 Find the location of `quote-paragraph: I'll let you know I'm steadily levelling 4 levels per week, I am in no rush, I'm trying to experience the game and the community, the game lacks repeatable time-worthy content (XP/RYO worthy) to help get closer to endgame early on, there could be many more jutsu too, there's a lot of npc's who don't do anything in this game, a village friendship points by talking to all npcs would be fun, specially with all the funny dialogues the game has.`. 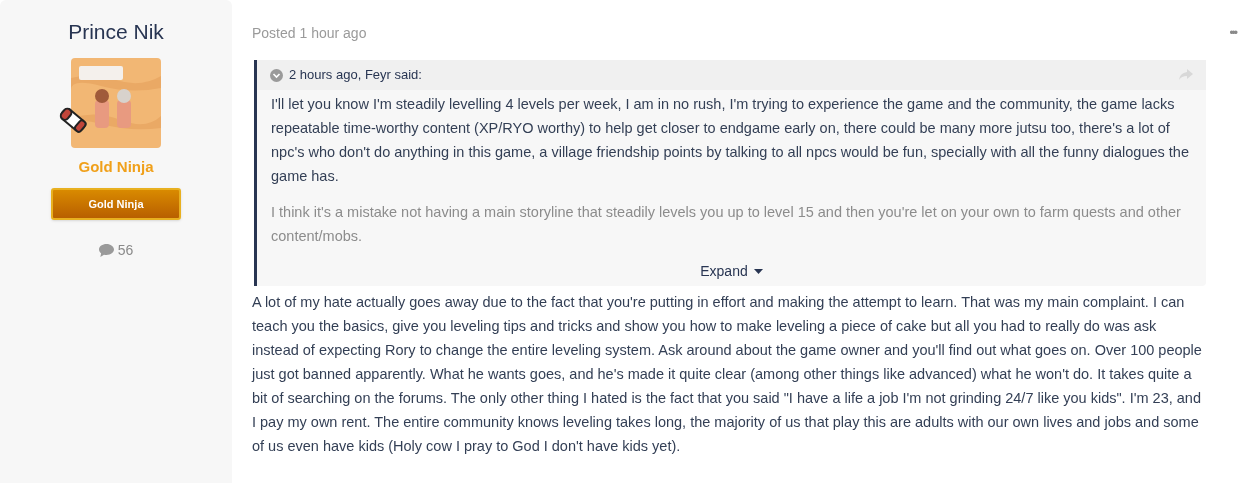

quote-paragraph: I'll let you know I'm steadily levelling 4 levels per week, I am in no rush, I'm trying to experience the game and the community, the game lacks repeatable time-worthy content (XP/RYO worthy) to help get closer to endgame early on, there could be many more jutsu too, there's a lot of npc's who don't do anything in this game, a village friendship points by talking to all npcs would be fun, specially with all the funny dialogues the game has. is located at coordinates (730, 140).